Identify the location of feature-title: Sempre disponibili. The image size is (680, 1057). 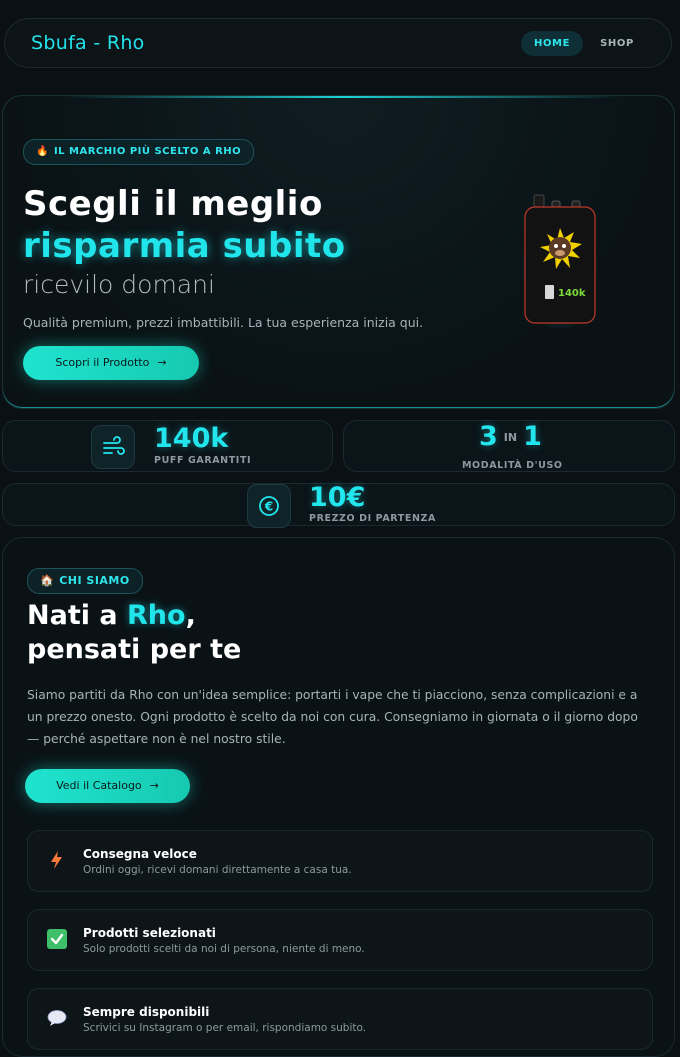
(146, 1012).